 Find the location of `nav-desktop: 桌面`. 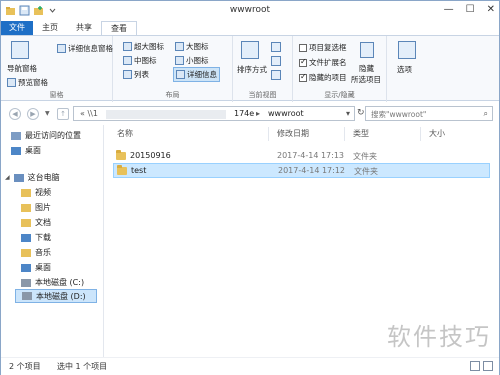

nav-desktop: 桌面 is located at coordinates (36, 267).